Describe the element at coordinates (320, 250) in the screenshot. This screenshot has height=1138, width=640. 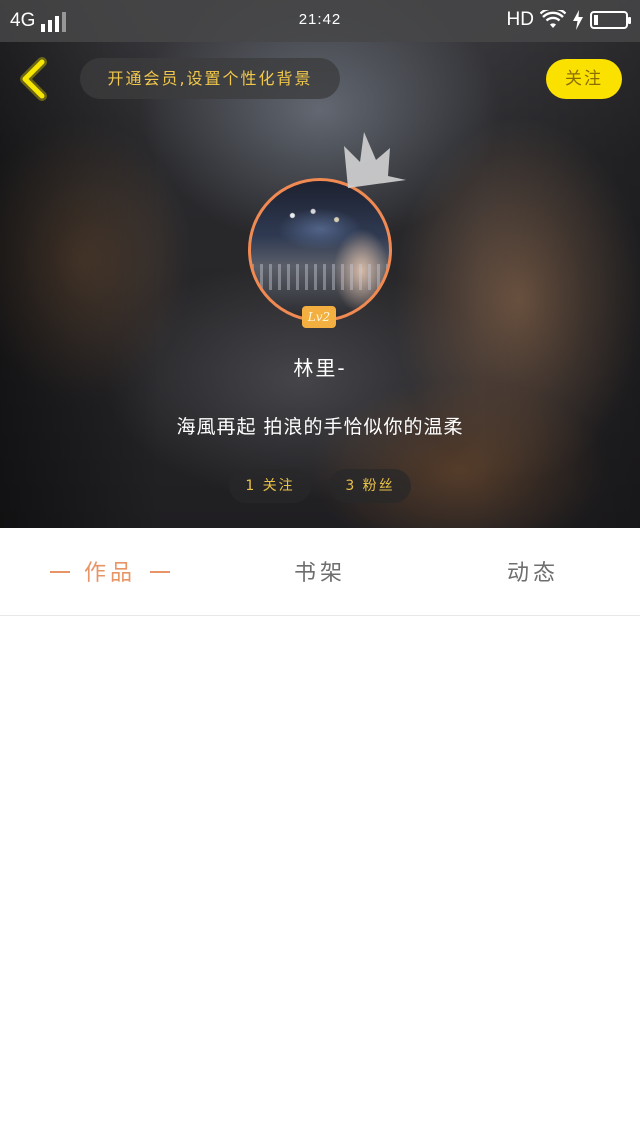
I see `avatar` at that location.